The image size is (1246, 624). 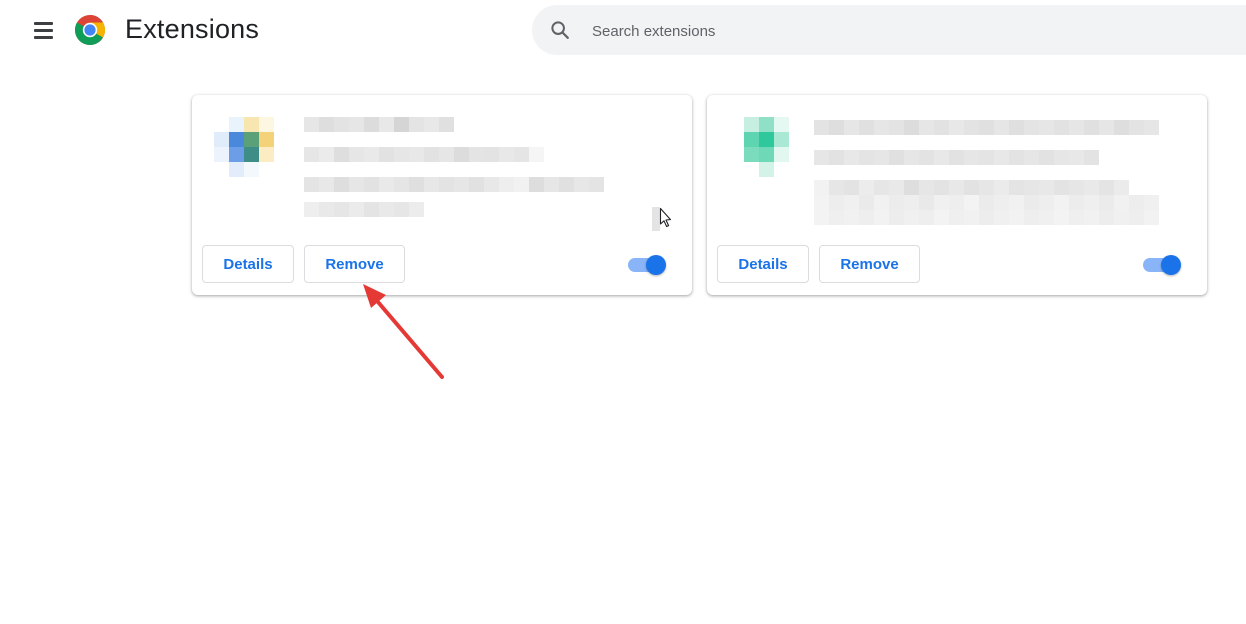 What do you see at coordinates (662, 219) in the screenshot?
I see `mouse-cursor-icon` at bounding box center [662, 219].